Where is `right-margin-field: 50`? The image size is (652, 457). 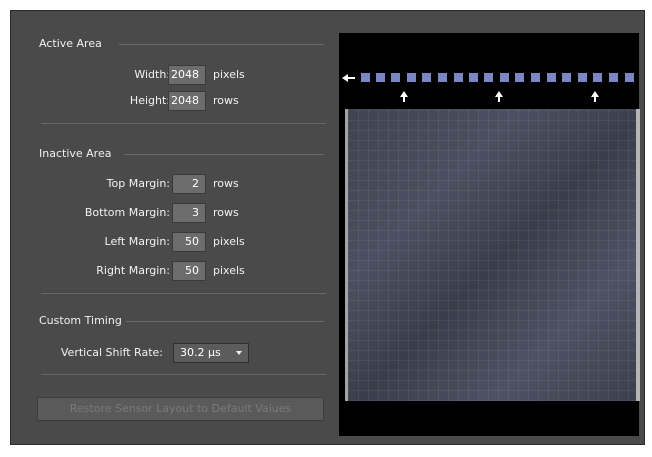
right-margin-field: 50 is located at coordinates (189, 271).